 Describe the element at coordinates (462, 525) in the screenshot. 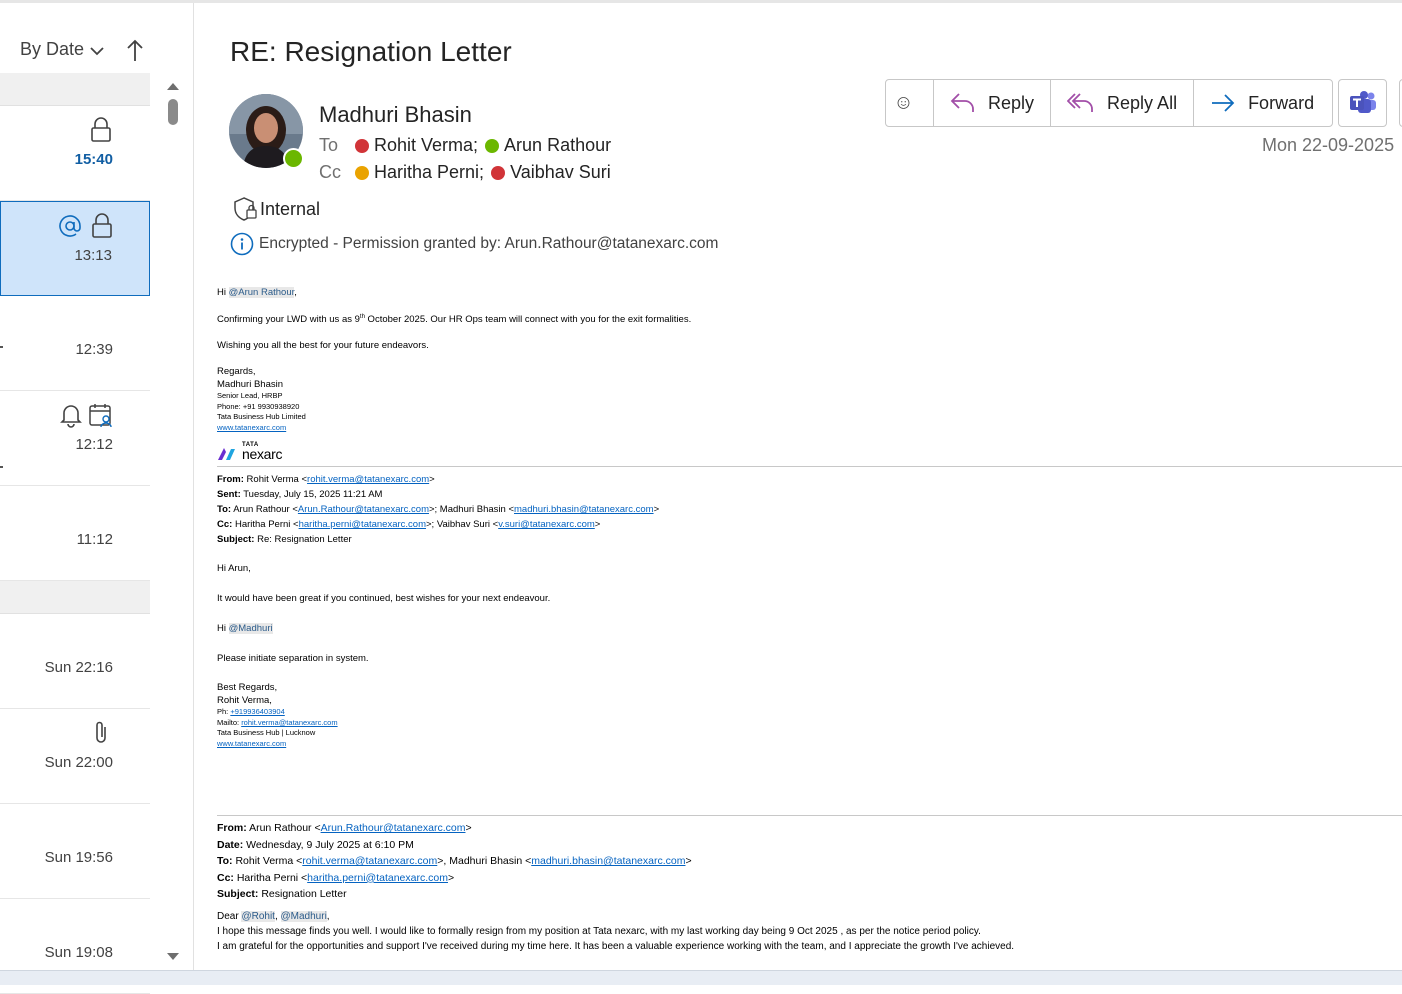

I see `cc-name: >; Vaibhav Suri <` at that location.